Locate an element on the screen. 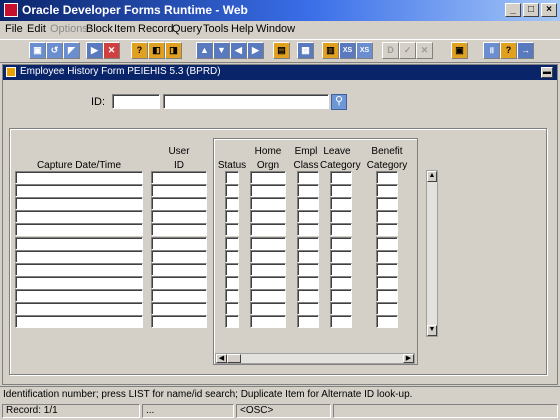  hscroll-thumb is located at coordinates (234, 358).